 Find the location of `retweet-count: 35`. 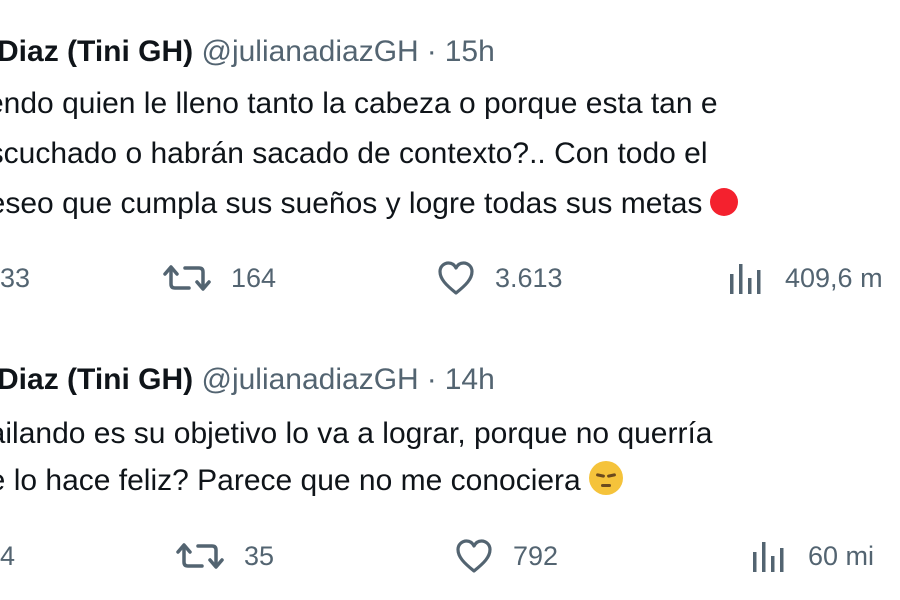

retweet-count: 35 is located at coordinates (259, 555).